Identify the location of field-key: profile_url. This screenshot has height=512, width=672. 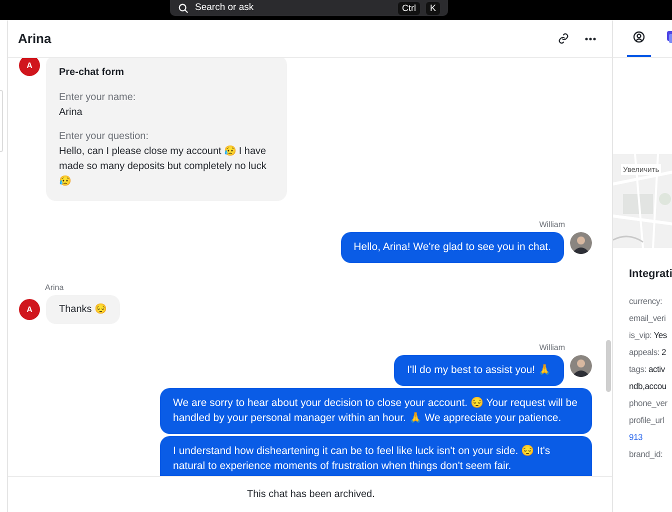
(646, 420).